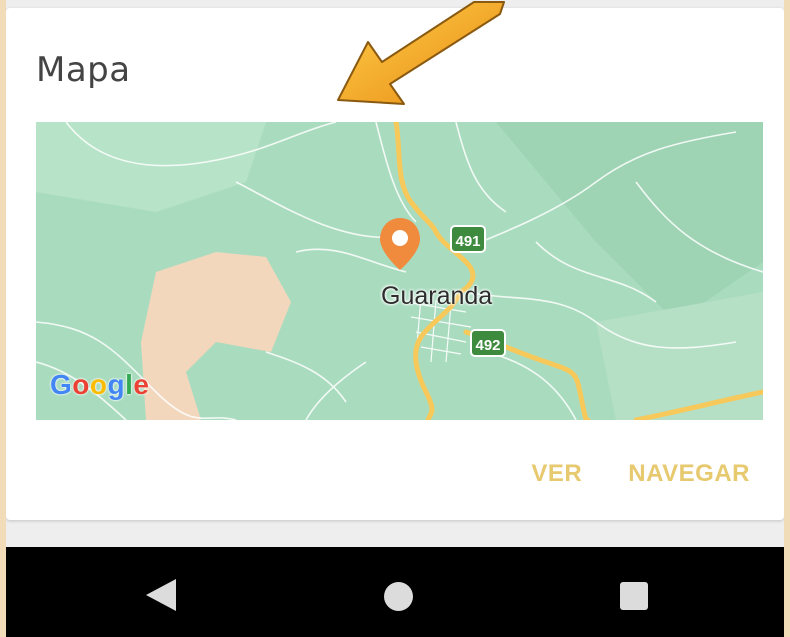  Describe the element at coordinates (398, 596) in the screenshot. I see `home-icon` at that location.